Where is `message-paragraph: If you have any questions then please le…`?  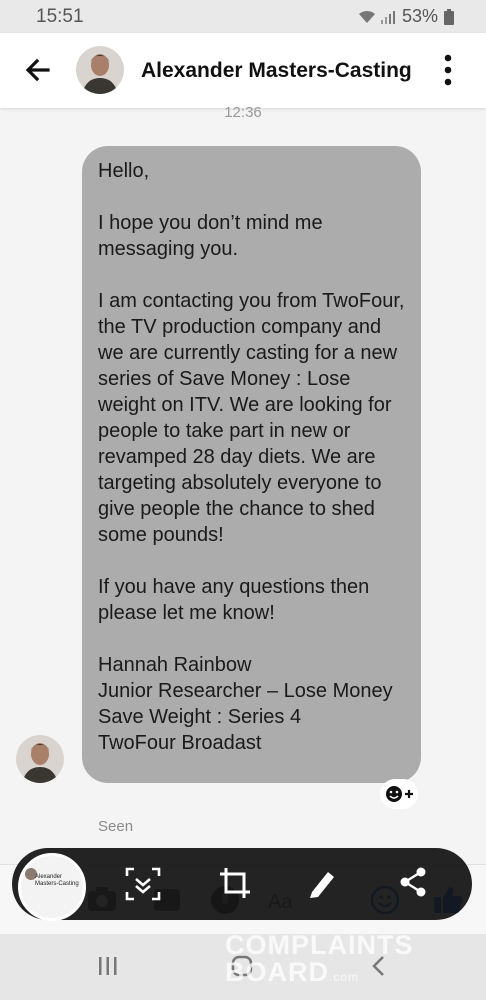 message-paragraph: If you have any questions then please le… is located at coordinates (234, 600).